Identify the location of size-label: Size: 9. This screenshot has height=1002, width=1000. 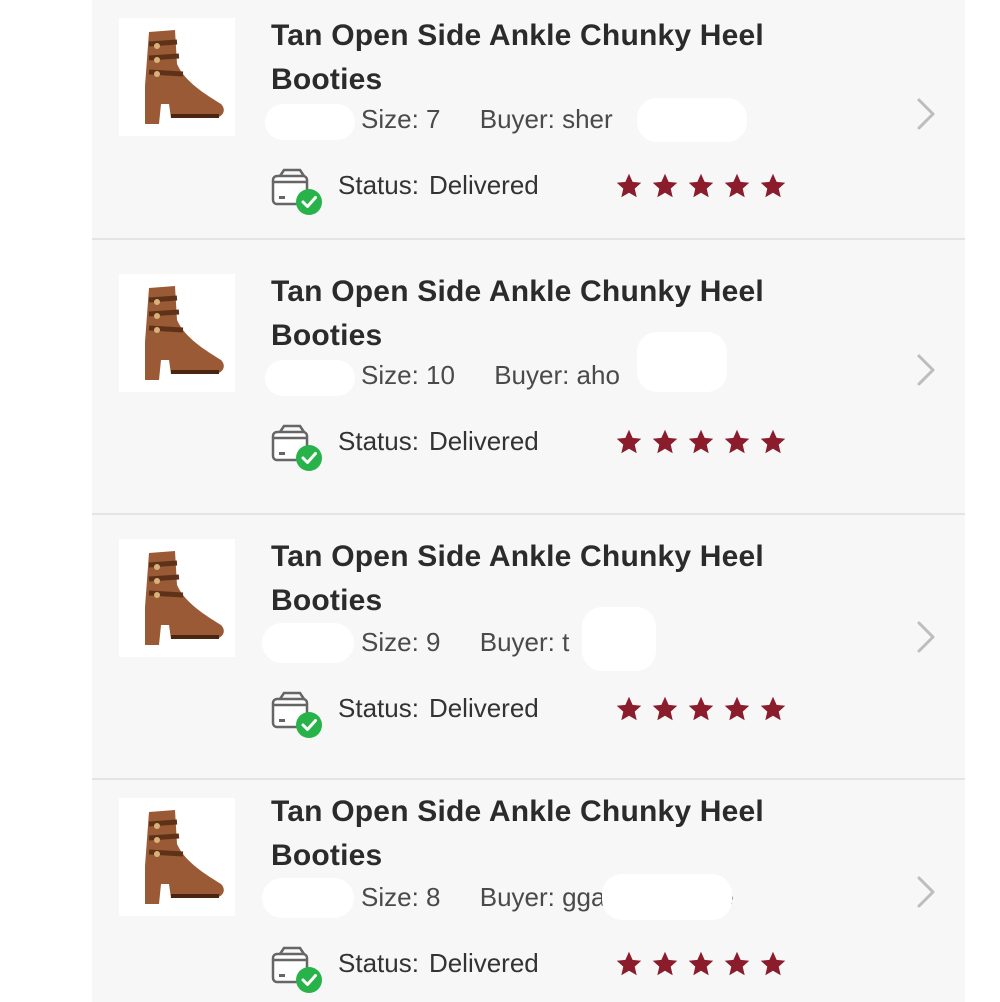
(401, 642).